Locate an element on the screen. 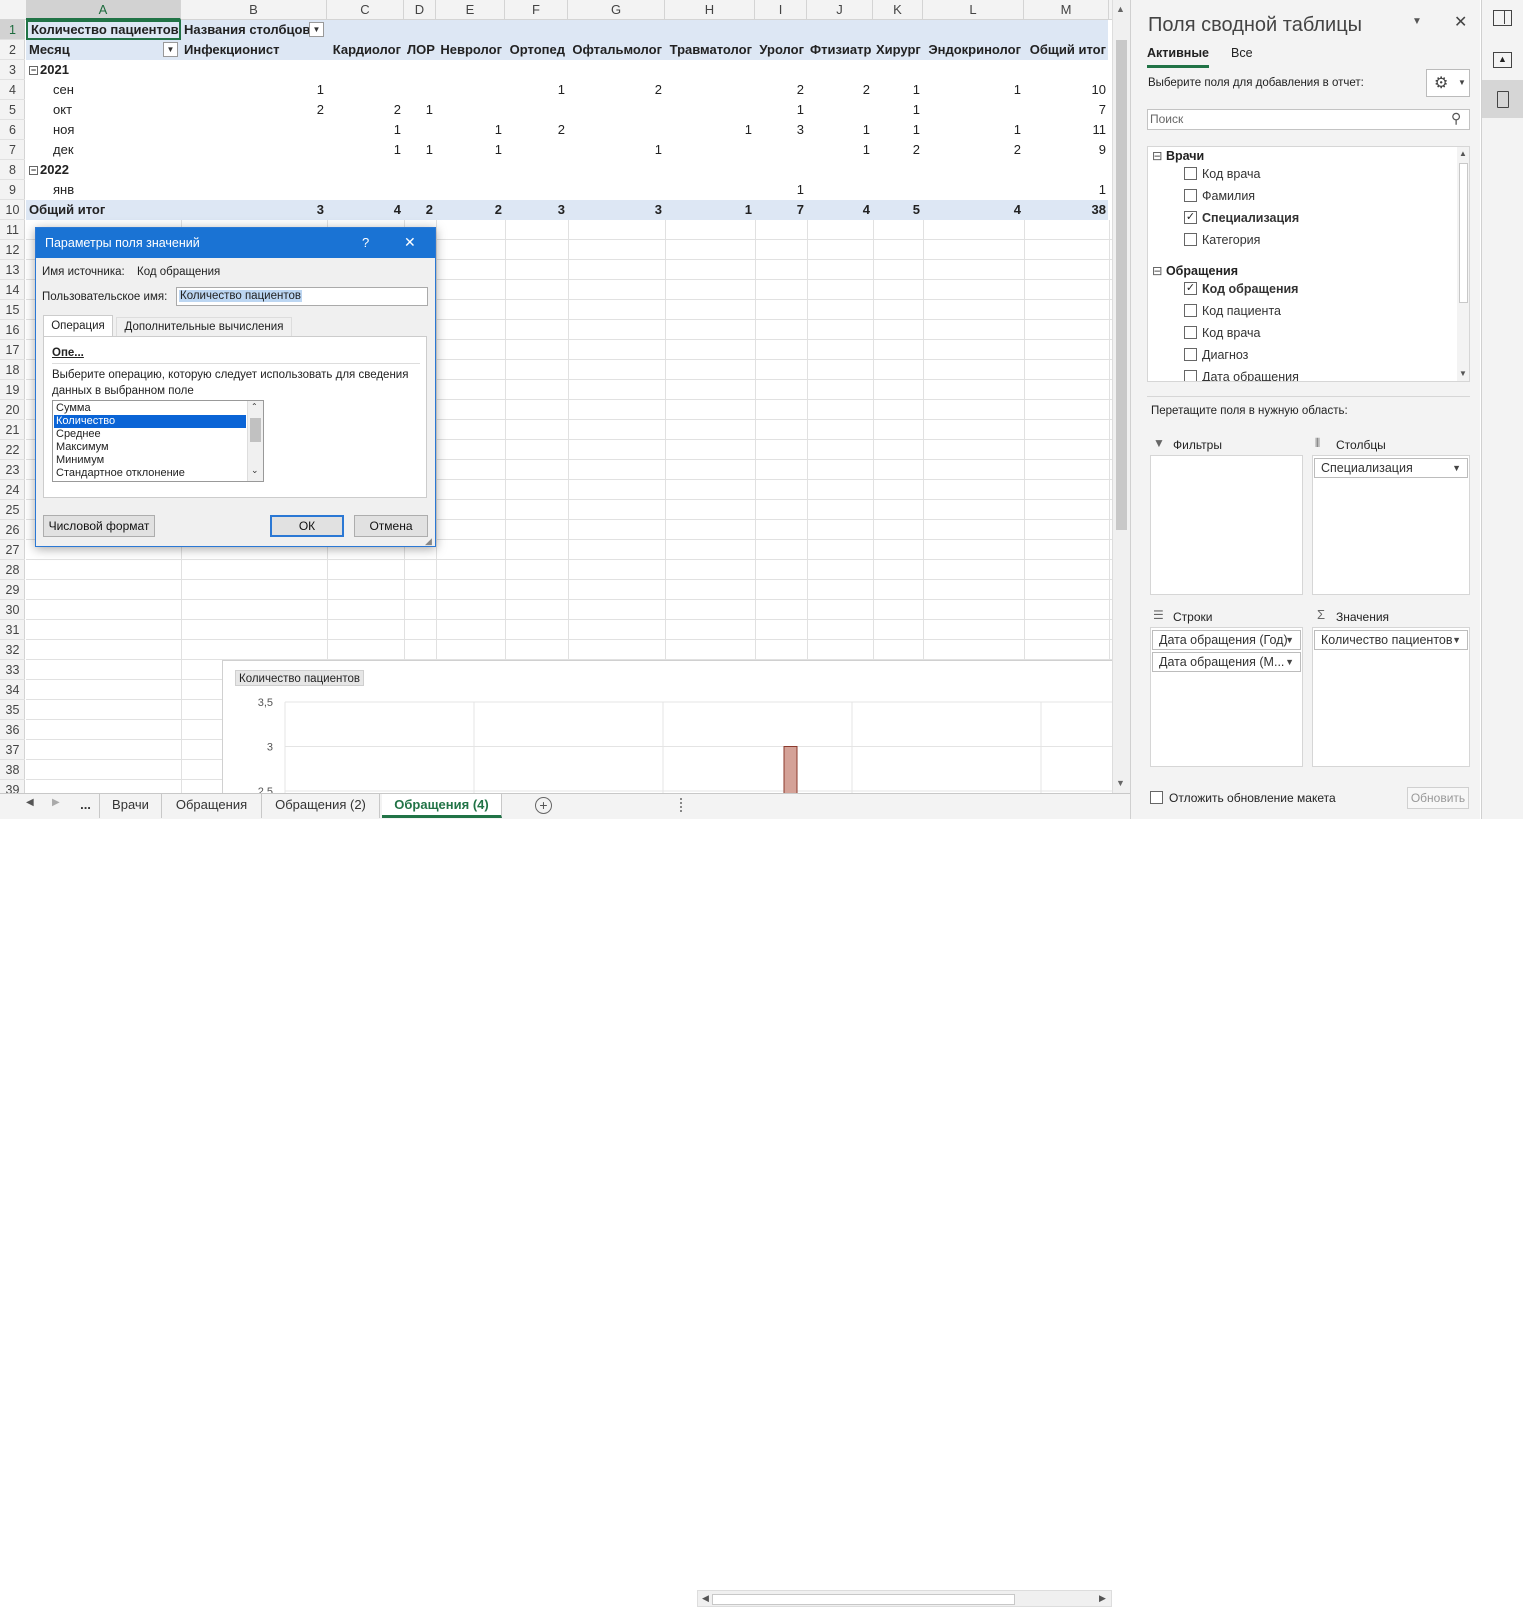 Image resolution: width=1523 pixels, height=1607 pixels. column-header: G is located at coordinates (616, 10).